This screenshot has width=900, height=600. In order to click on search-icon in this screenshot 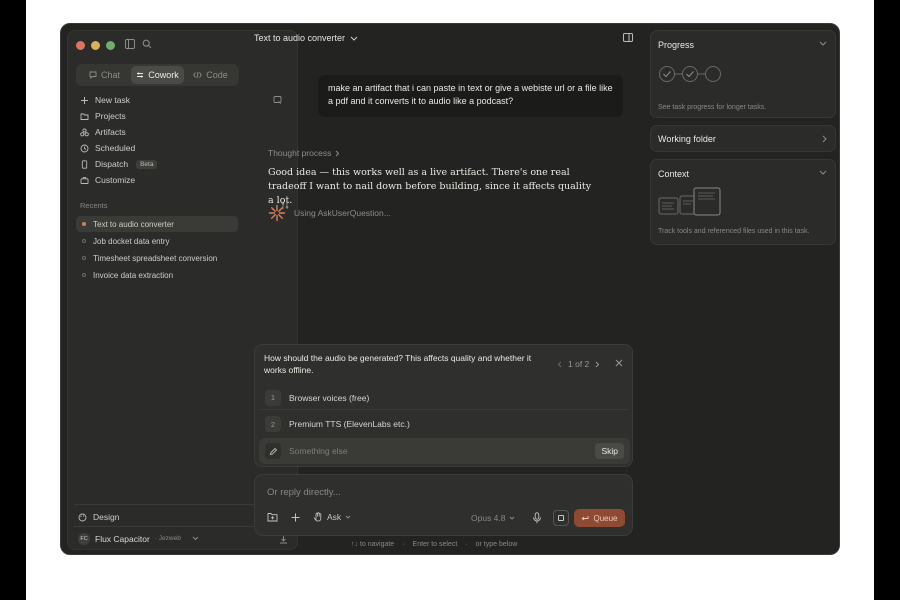, I will do `click(147, 44)`.